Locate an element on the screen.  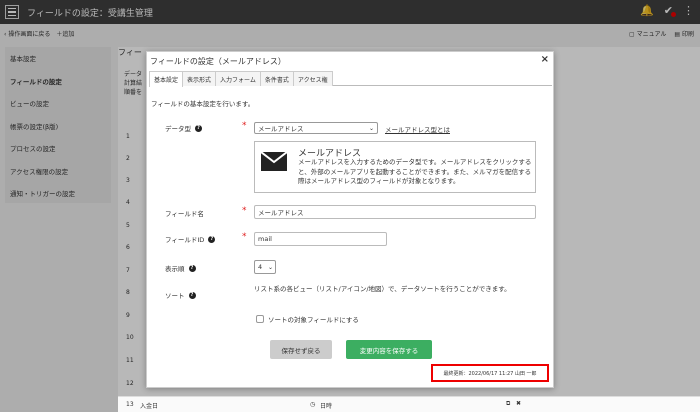
field-id-input: mail is located at coordinates (320, 239).